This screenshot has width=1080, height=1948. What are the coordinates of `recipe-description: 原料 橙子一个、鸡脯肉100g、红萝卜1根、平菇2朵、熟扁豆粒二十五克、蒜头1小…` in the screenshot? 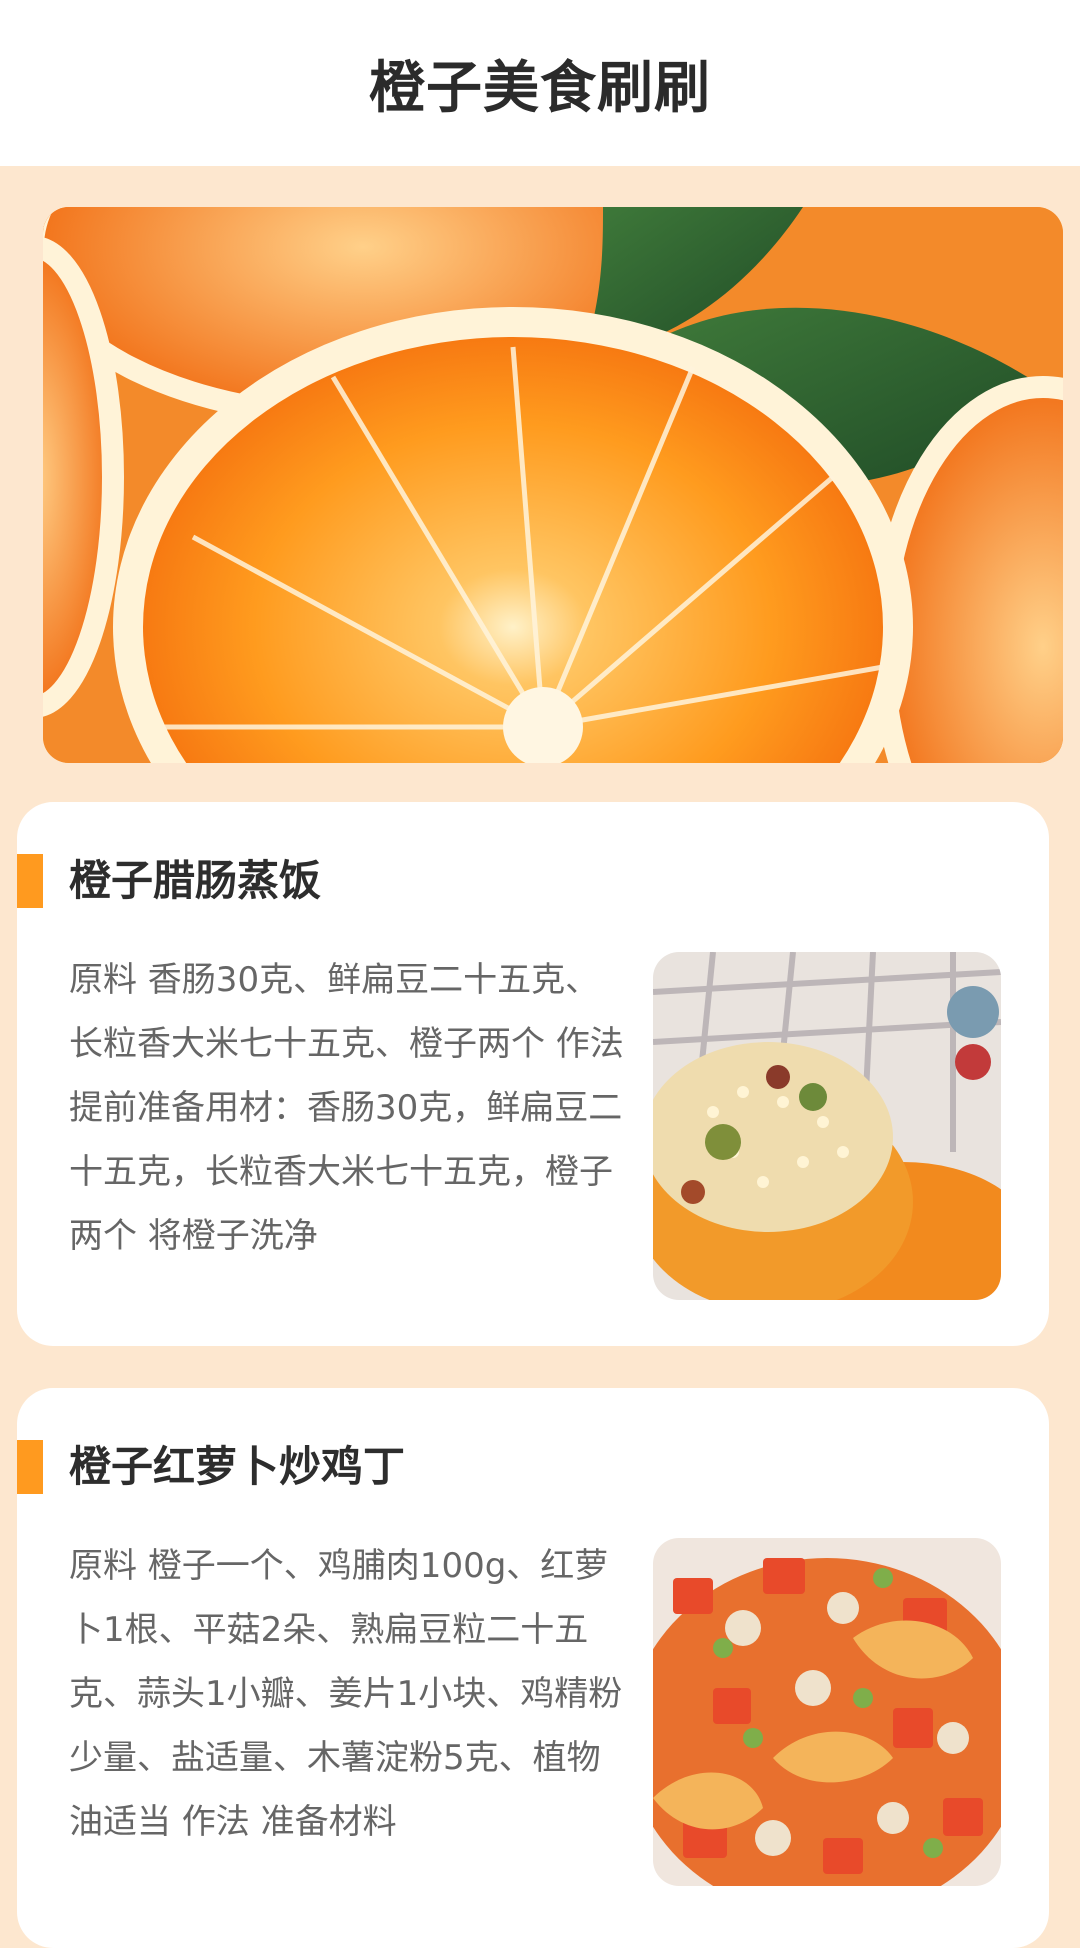 It's located at (346, 1694).